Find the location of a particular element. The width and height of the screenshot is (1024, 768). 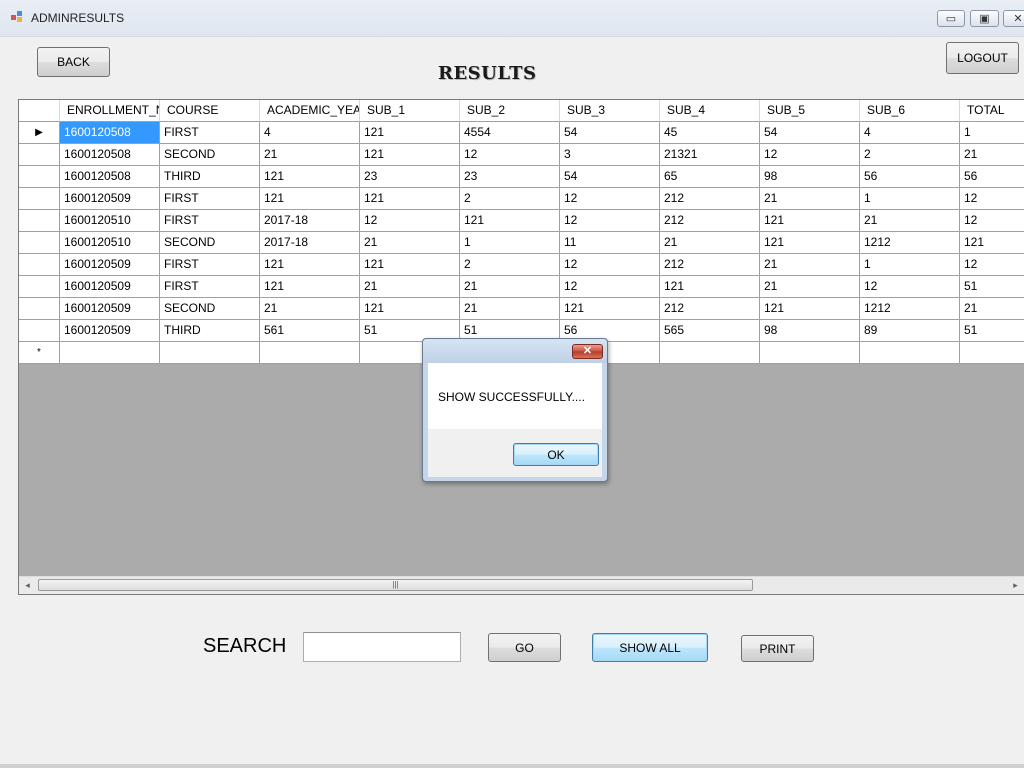

scroll-right-icon: ▸ is located at coordinates (1015, 585).